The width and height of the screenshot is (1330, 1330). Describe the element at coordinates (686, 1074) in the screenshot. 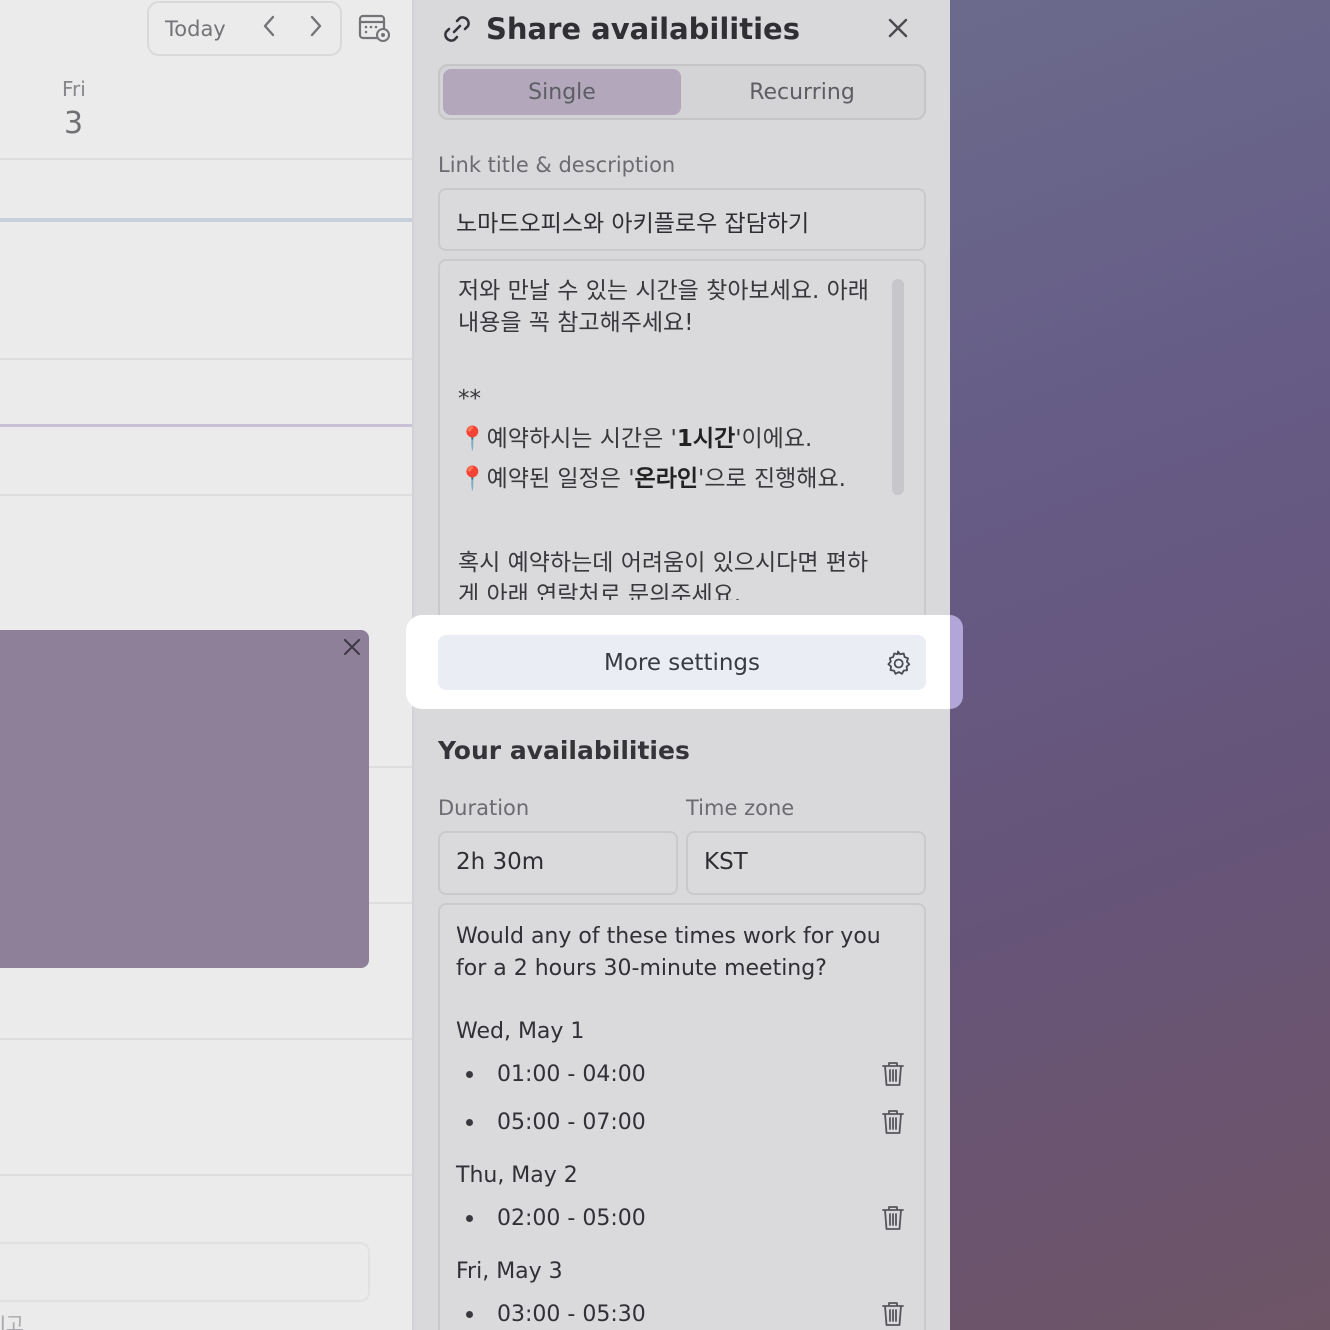

I see `time-slot: 01:00 - 04:00` at that location.